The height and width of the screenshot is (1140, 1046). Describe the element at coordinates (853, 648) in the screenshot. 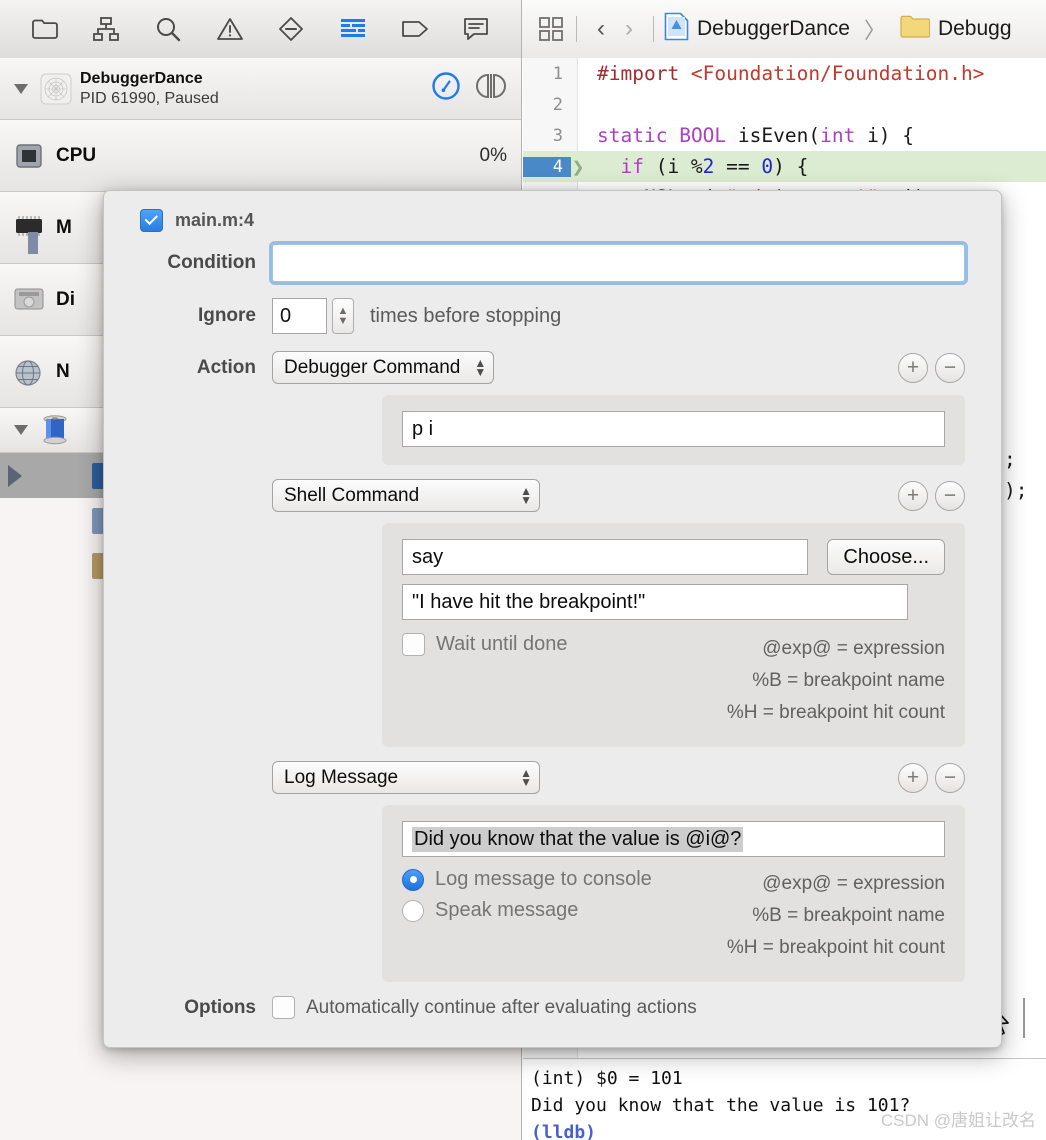

I see `hint-line: @exp@ = expression` at that location.